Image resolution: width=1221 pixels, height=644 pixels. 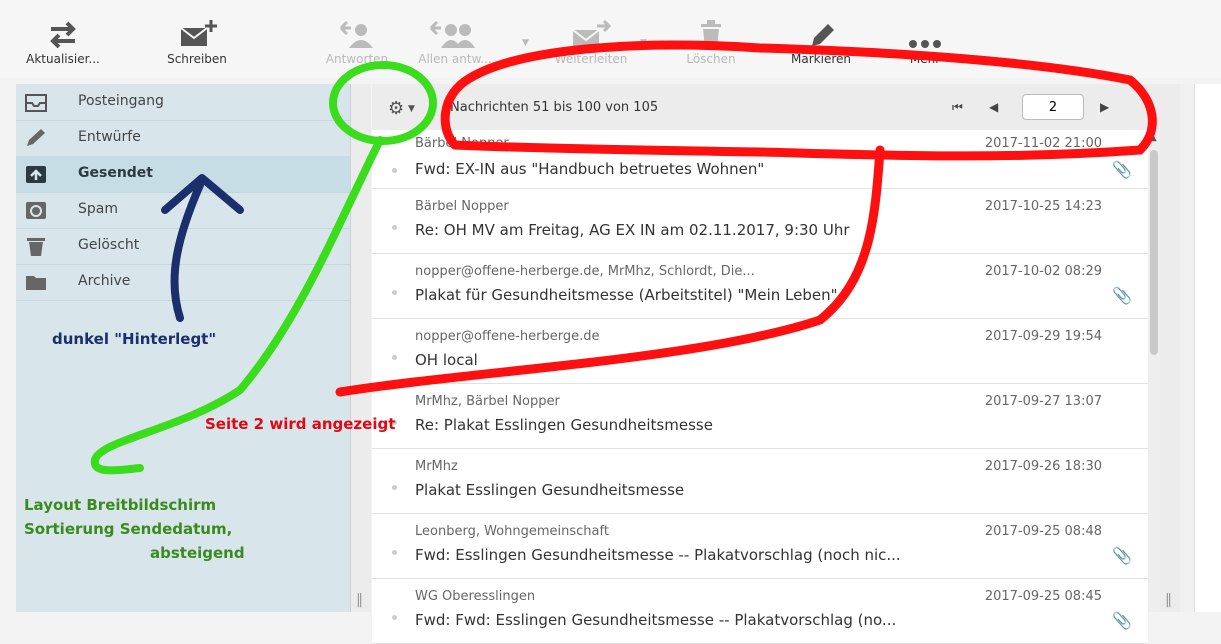 I want to click on compose-icon, so click(x=198, y=33).